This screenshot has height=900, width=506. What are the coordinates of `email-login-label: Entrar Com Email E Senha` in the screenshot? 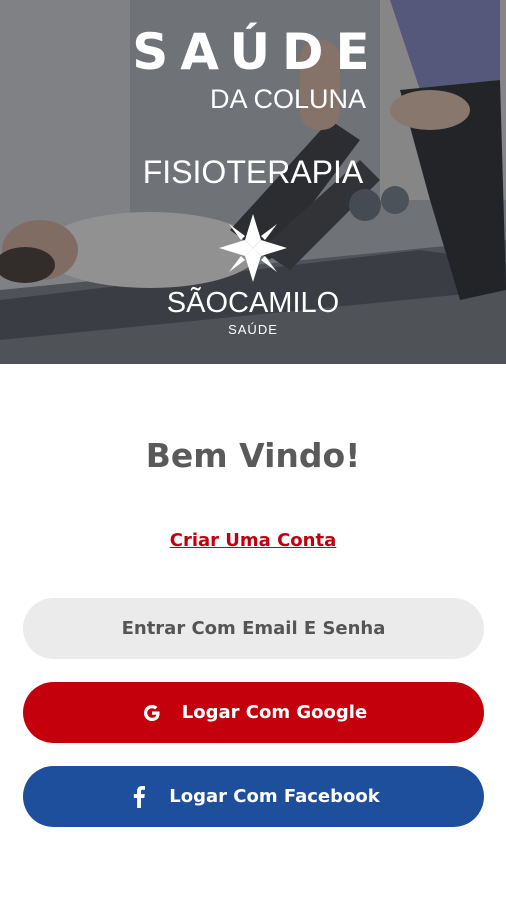 It's located at (253, 628).